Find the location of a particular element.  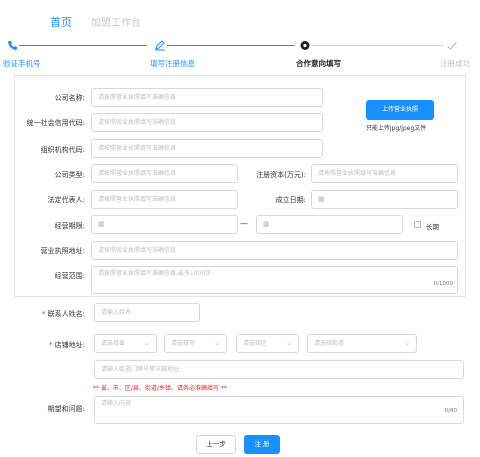

term-dash: — is located at coordinates (244, 223).